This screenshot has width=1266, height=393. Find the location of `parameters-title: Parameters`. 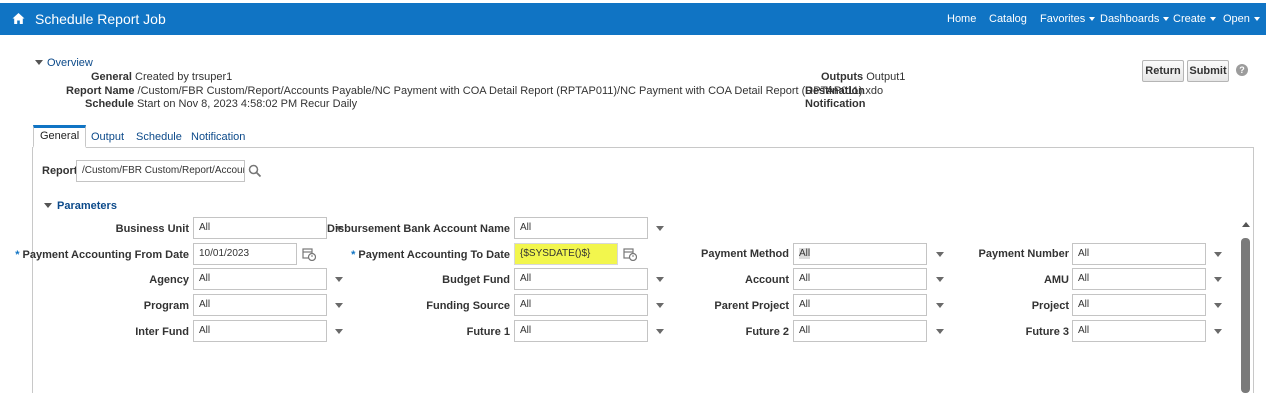

parameters-title: Parameters is located at coordinates (87, 206).